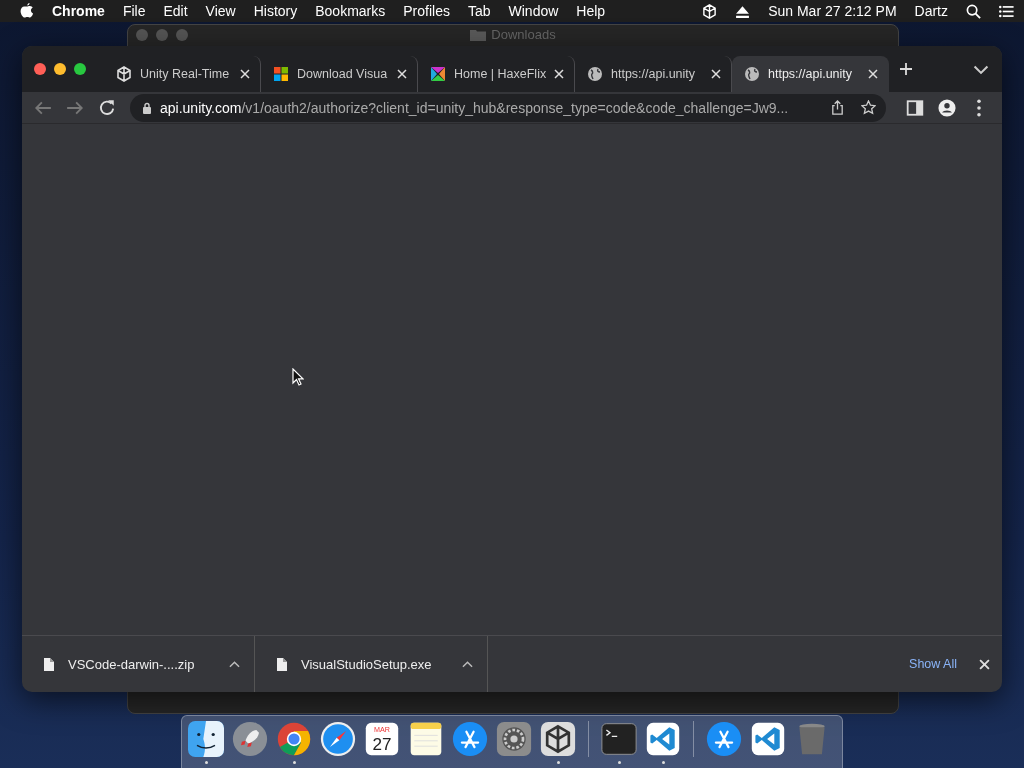 Image resolution: width=1024 pixels, height=768 pixels. I want to click on lock-icon, so click(147, 107).